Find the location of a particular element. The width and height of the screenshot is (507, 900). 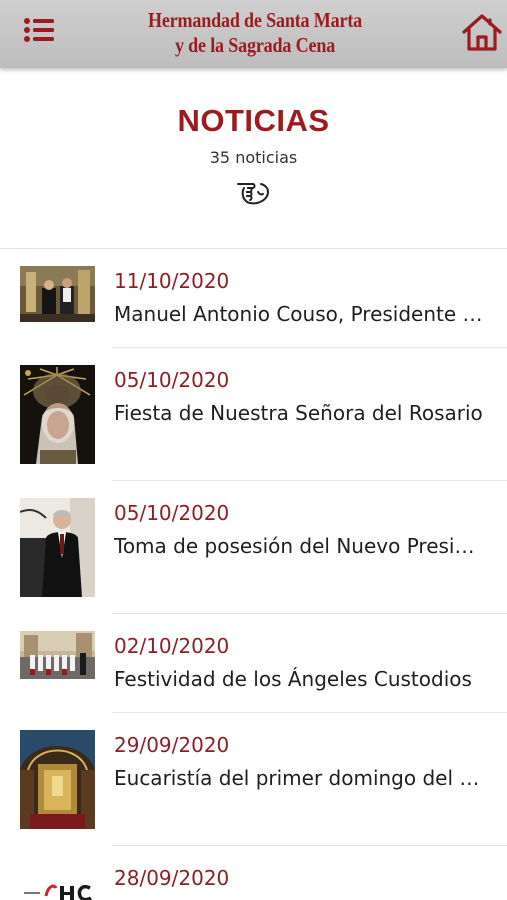

news-title: Toma de posesión del Nuevo Presidente is located at coordinates (300, 546).